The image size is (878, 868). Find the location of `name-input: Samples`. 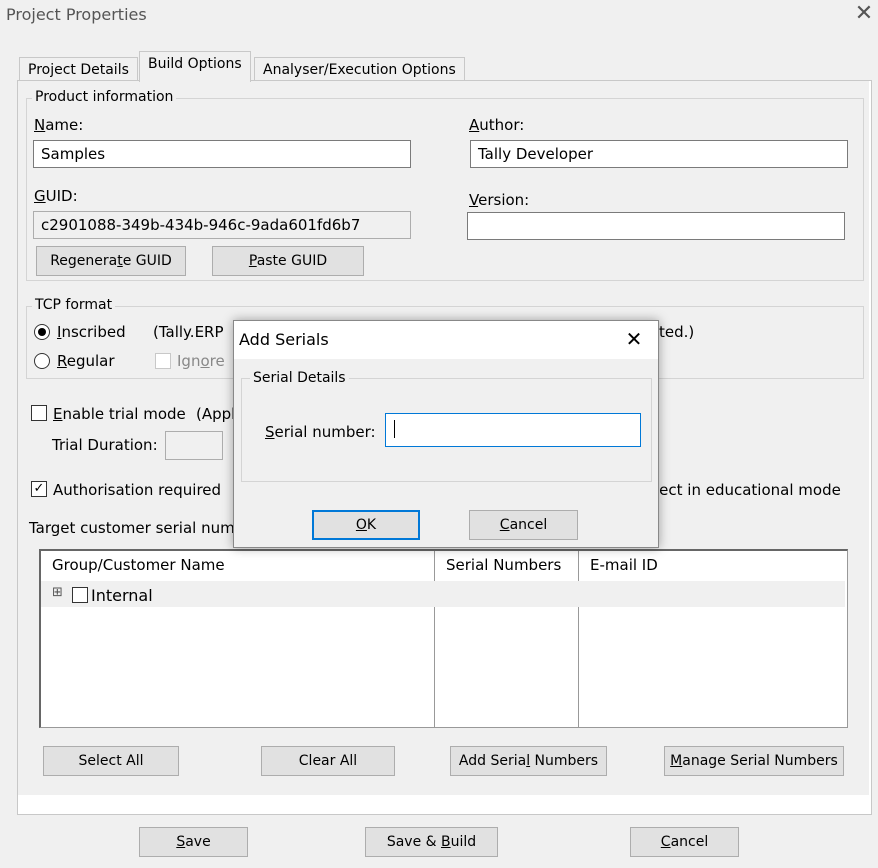

name-input: Samples is located at coordinates (222, 154).